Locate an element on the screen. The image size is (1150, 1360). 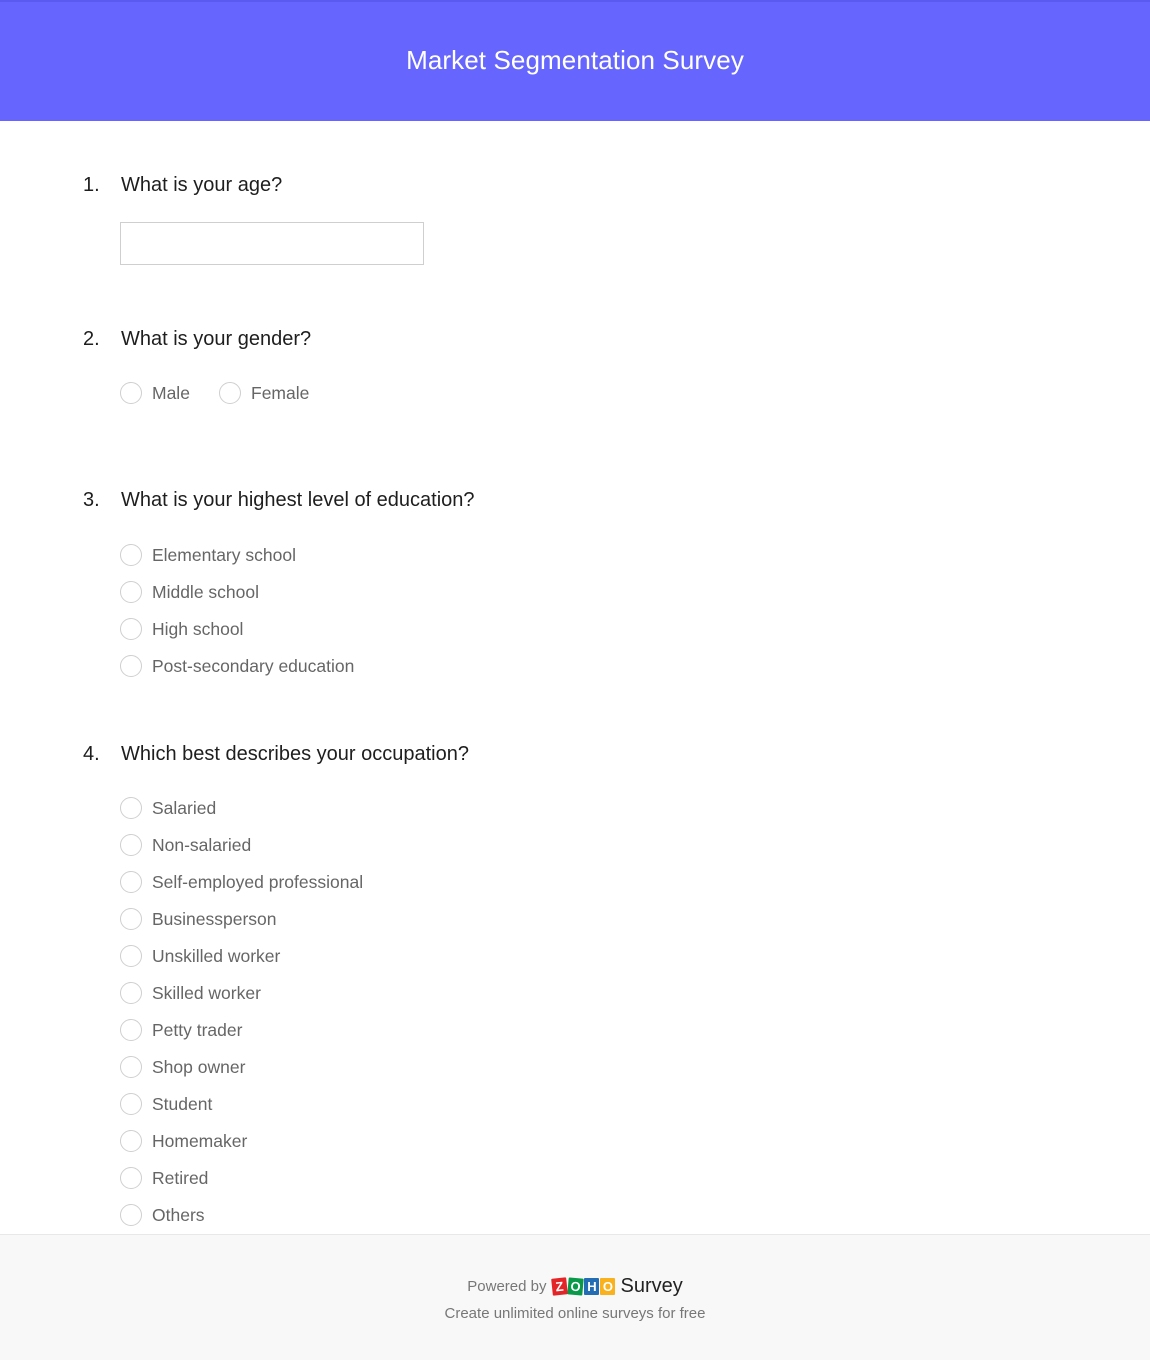
option-label: Homemaker is located at coordinates (200, 1140).